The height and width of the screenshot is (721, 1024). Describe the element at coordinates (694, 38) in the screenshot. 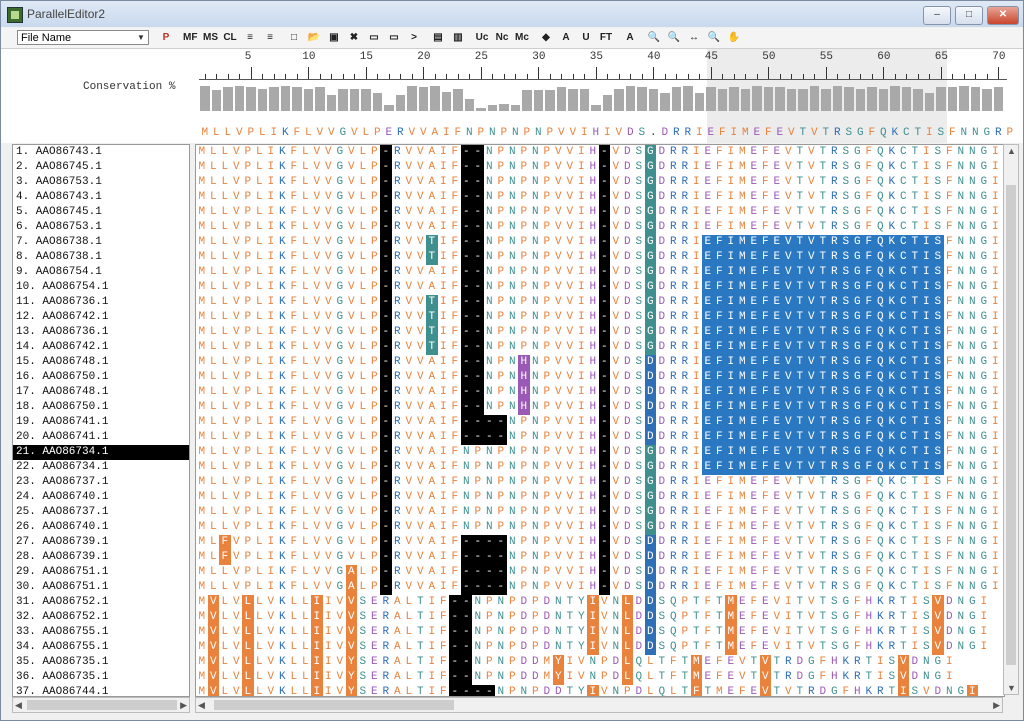

I see `toolbar-button-25: ↔` at that location.